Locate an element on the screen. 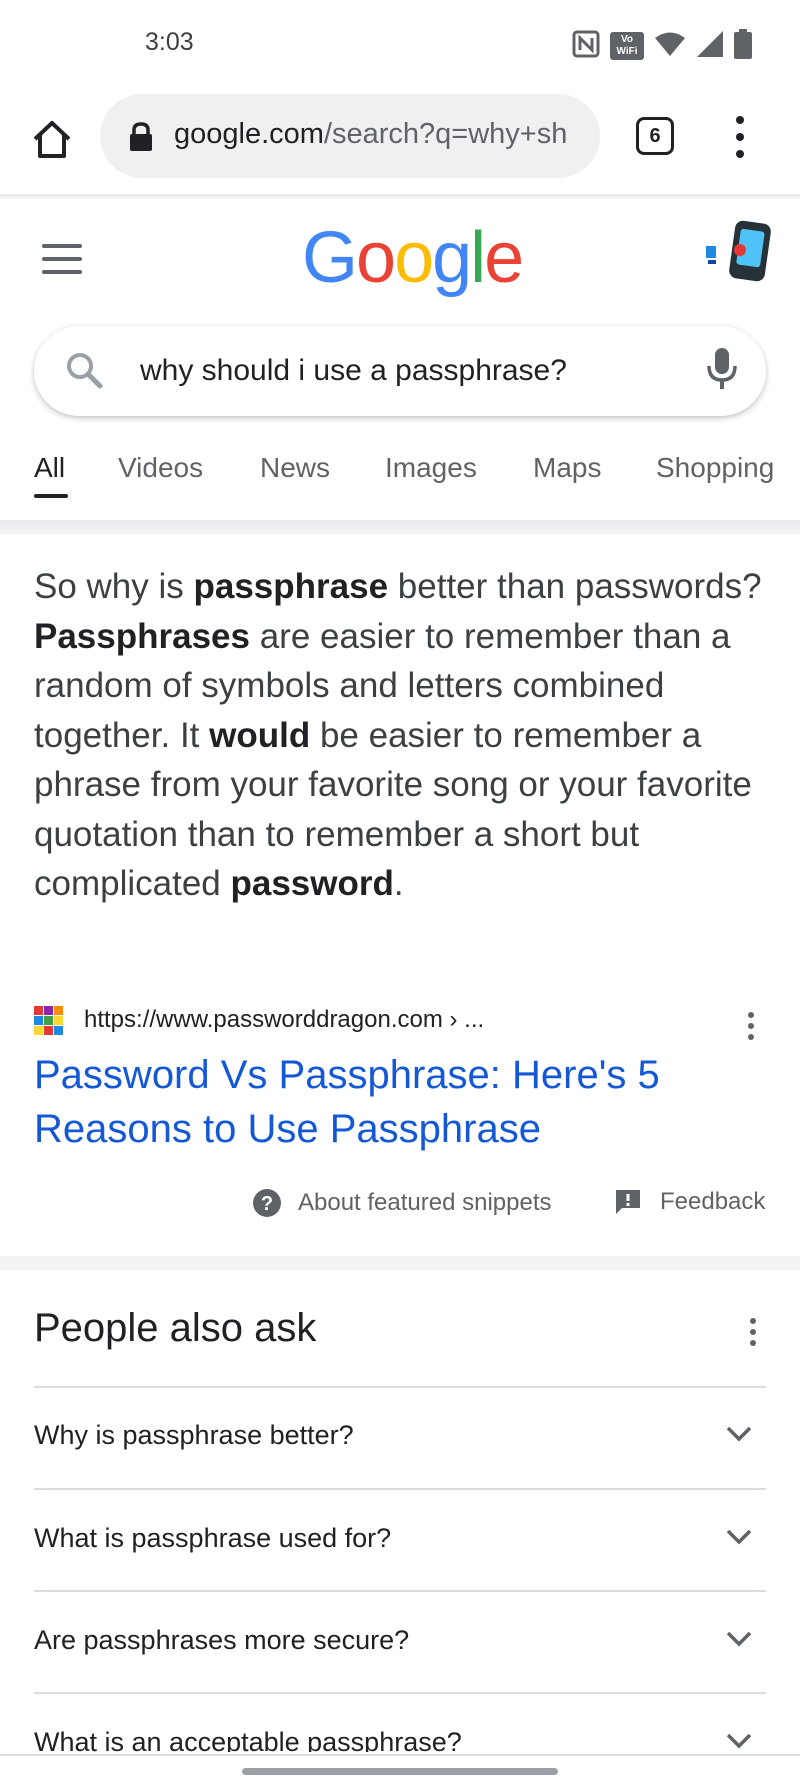 This screenshot has height=1787, width=800. main-menu-button is located at coordinates (62, 259).